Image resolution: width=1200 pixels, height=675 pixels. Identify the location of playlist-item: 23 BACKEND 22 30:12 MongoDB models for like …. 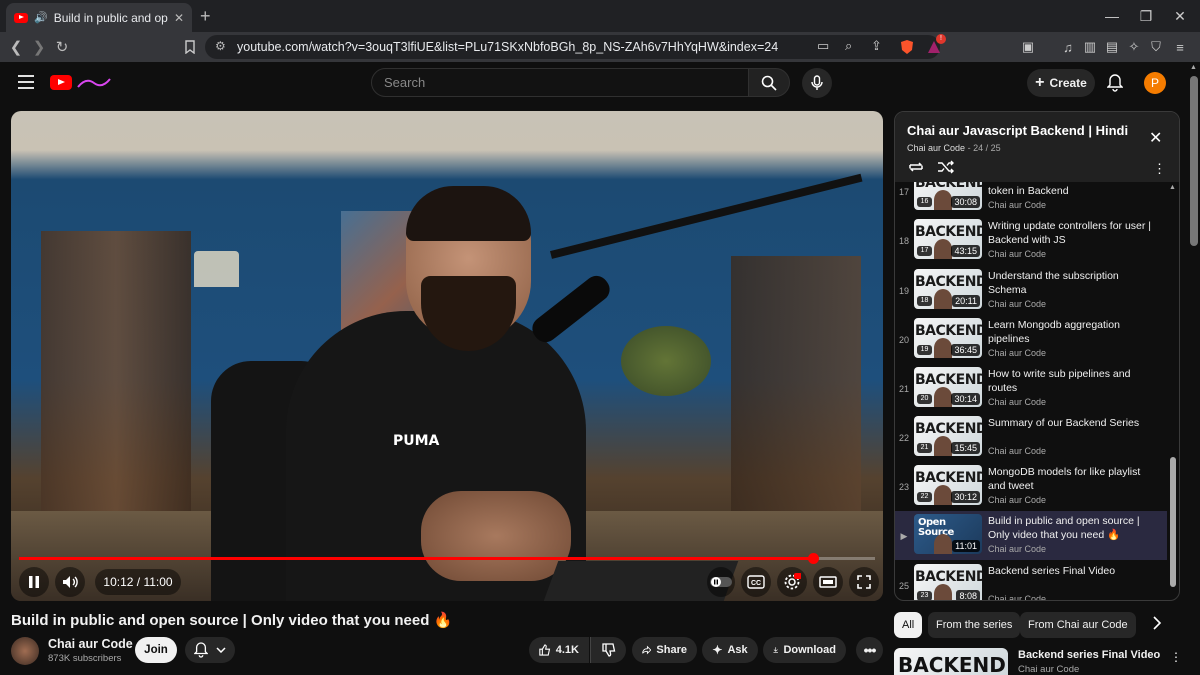
(1031, 486).